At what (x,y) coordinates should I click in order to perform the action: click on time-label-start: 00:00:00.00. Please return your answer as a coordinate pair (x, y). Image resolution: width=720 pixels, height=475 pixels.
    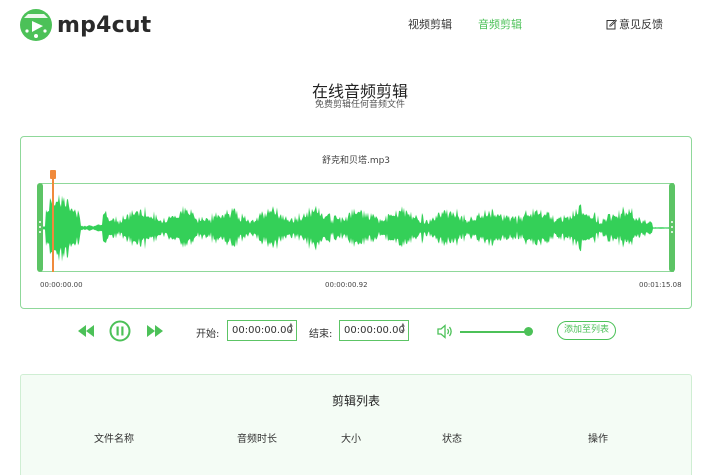
    Looking at the image, I should click on (61, 285).